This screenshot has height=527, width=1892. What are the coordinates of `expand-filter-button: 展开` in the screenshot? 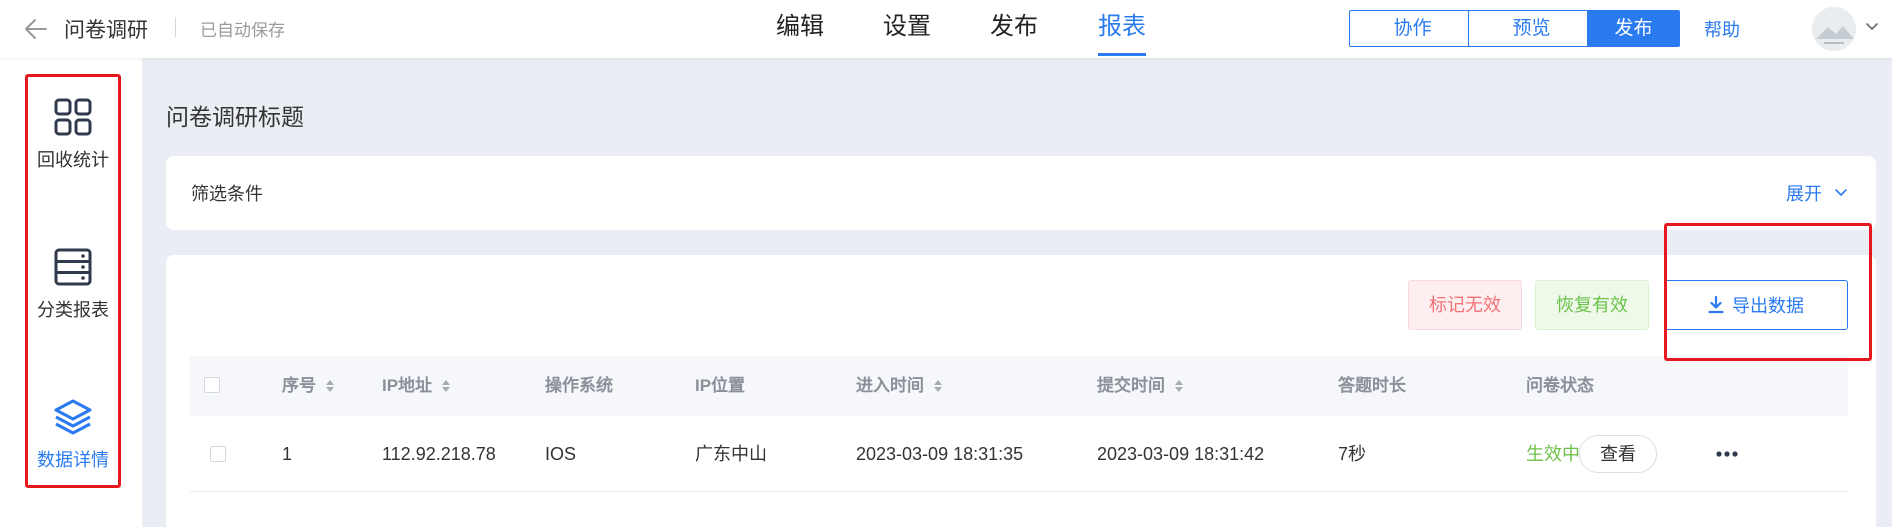 It's located at (1817, 193).